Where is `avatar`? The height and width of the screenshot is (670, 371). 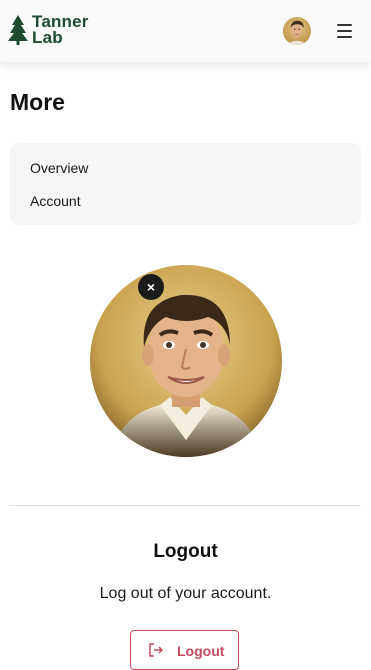 avatar is located at coordinates (297, 31).